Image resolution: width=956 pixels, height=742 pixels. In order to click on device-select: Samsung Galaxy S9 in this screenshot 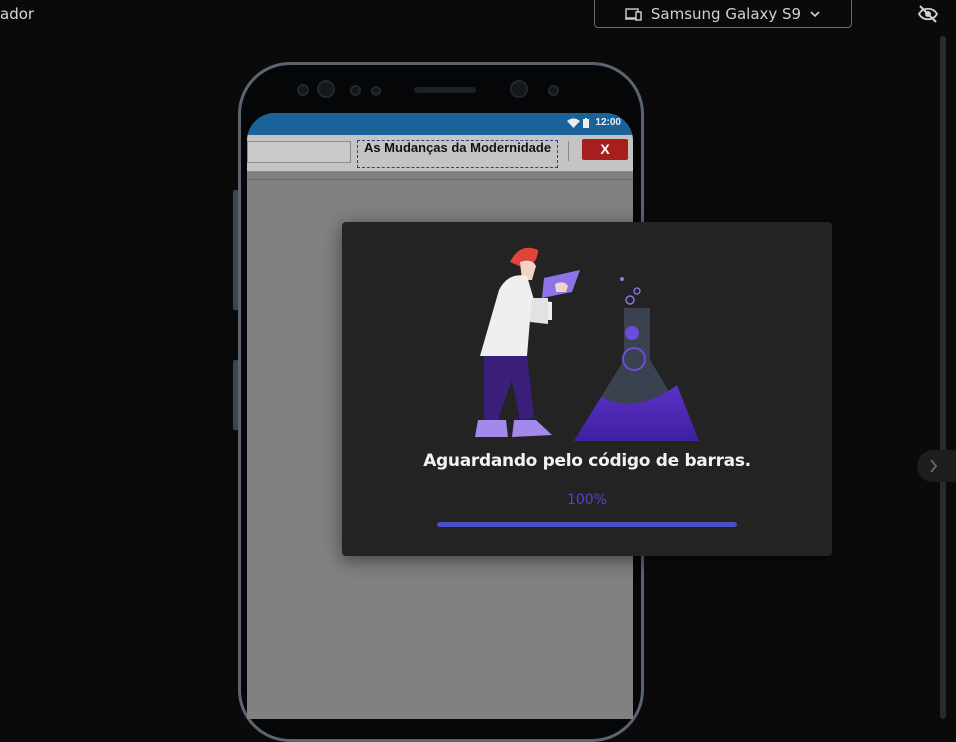, I will do `click(723, 14)`.